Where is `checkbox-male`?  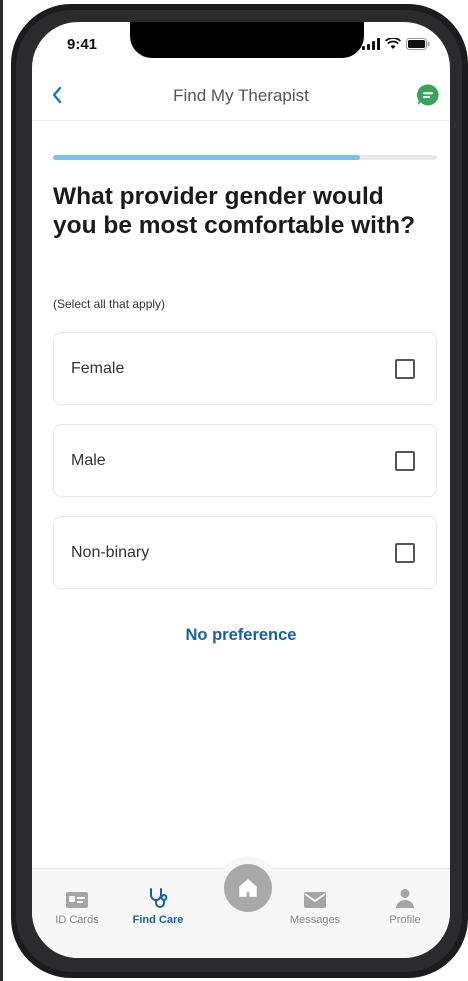 checkbox-male is located at coordinates (405, 461).